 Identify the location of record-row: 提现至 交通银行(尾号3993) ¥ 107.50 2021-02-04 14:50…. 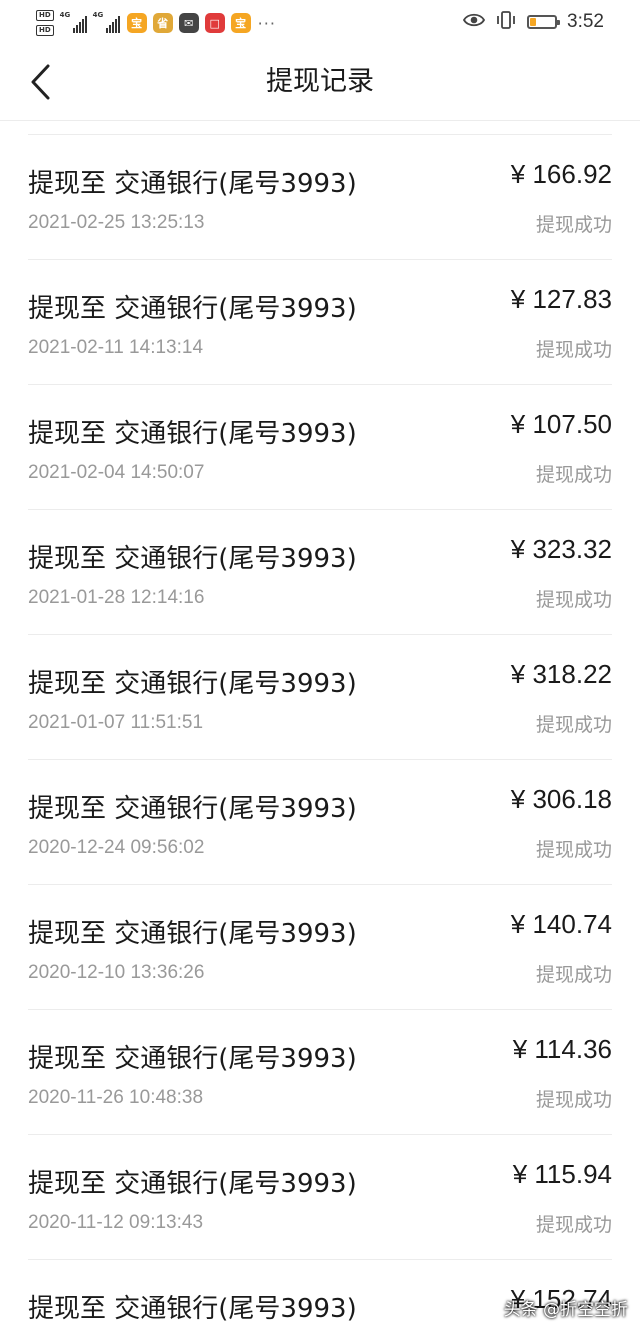
(320, 447).